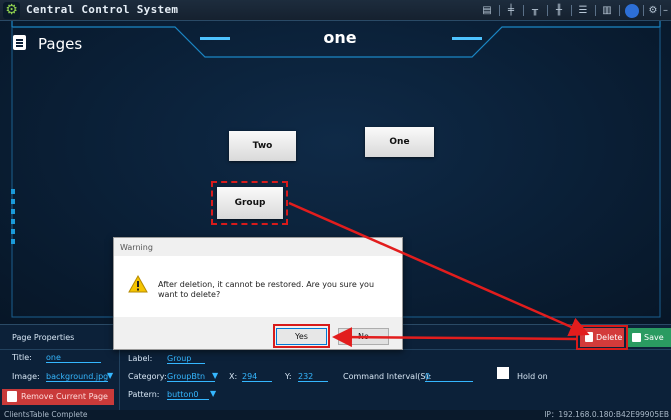 This screenshot has height=420, width=671. Describe the element at coordinates (363, 336) in the screenshot. I see `no-button: No` at that location.